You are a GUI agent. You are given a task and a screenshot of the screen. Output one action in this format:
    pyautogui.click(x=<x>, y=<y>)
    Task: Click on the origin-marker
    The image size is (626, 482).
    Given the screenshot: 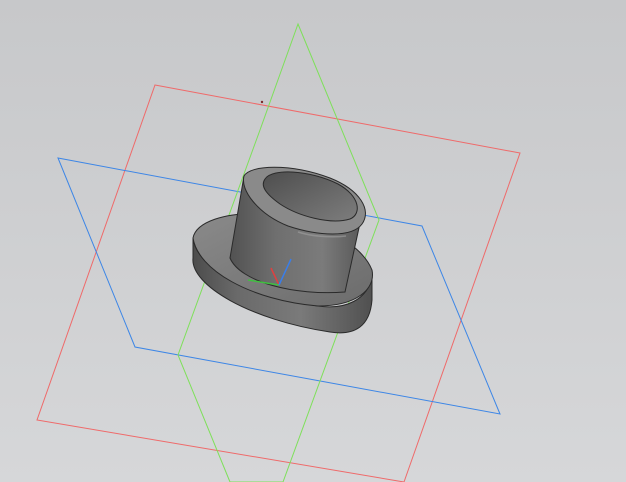 What is the action you would take?
    pyautogui.click(x=262, y=102)
    